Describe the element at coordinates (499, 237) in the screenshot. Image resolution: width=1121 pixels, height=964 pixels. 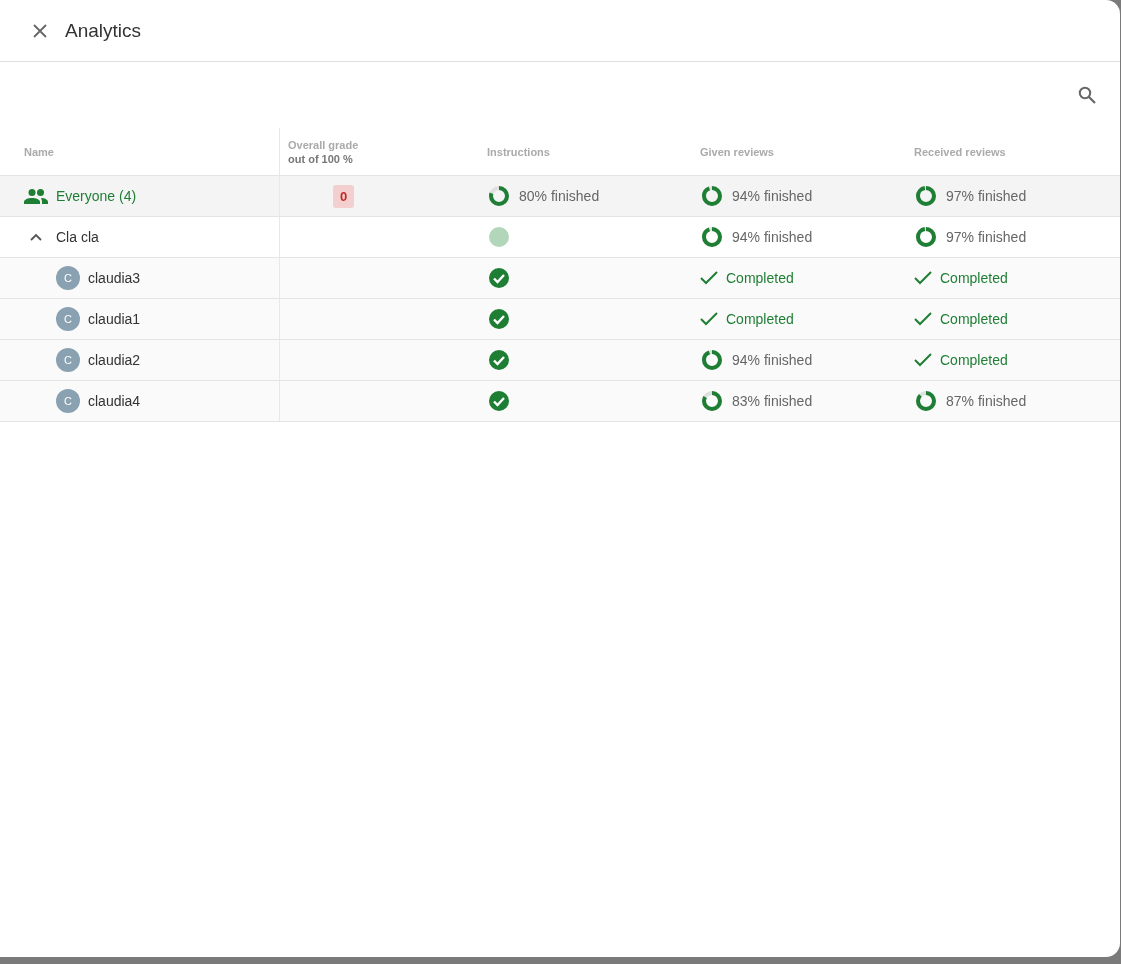
I see `status-dot` at that location.